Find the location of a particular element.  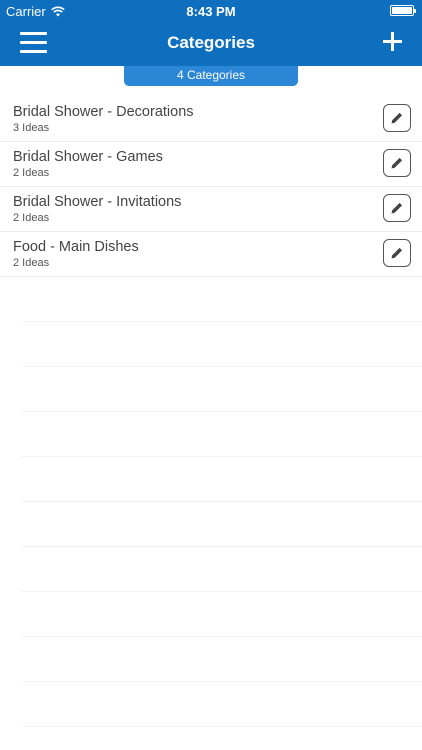

category-count-badge: 4 Categories is located at coordinates (211, 76).